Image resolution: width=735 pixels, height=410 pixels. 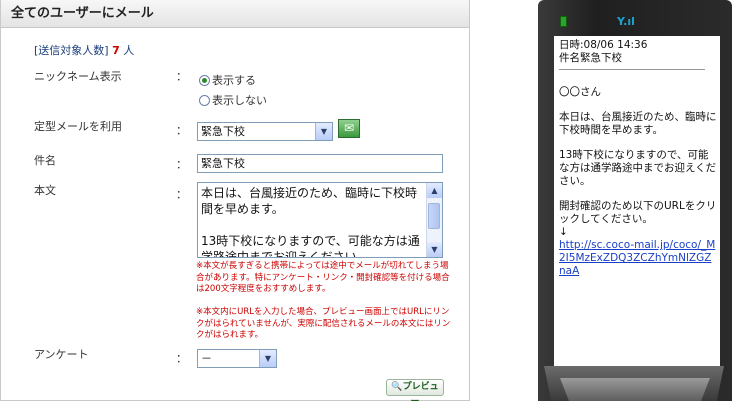 I want to click on radio-hide-button, so click(x=204, y=100).